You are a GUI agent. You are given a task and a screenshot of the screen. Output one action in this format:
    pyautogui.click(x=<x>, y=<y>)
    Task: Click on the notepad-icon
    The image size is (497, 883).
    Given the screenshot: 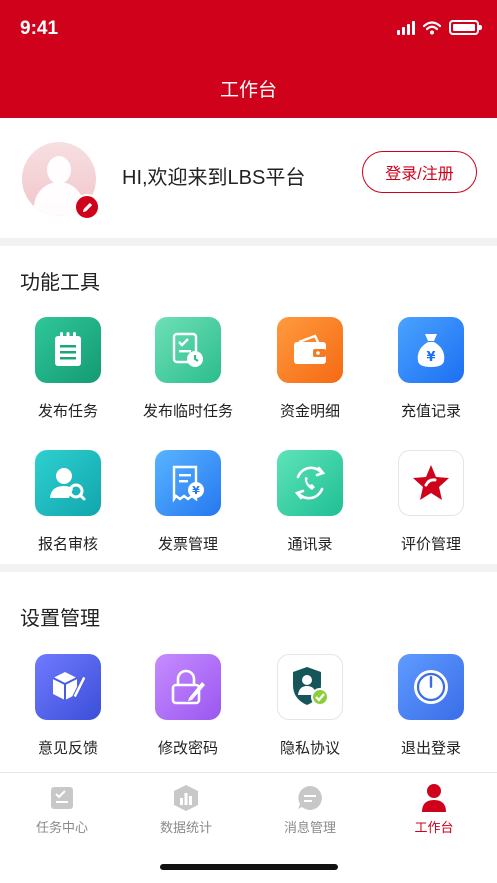 What is the action you would take?
    pyautogui.click(x=68, y=350)
    